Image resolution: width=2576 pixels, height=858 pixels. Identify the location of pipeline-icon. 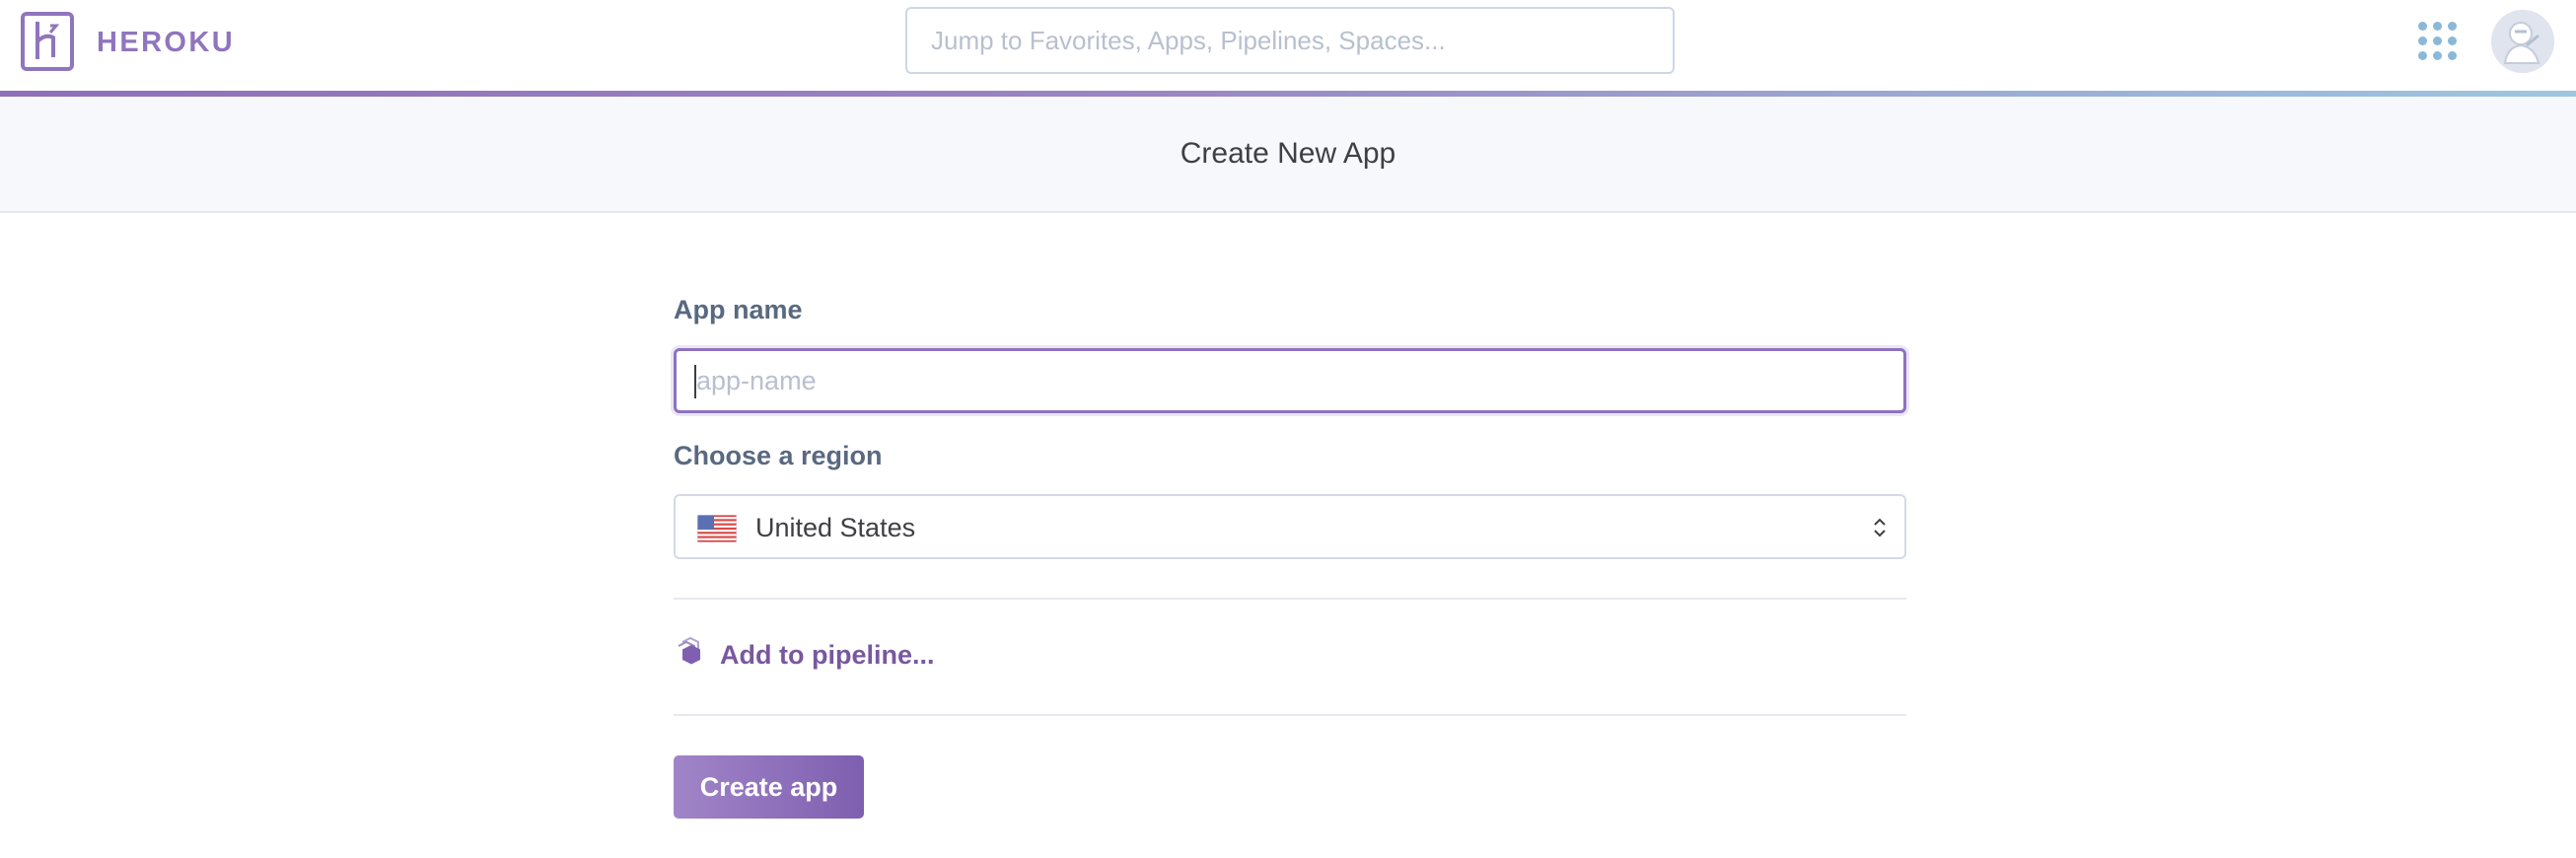
(689, 651).